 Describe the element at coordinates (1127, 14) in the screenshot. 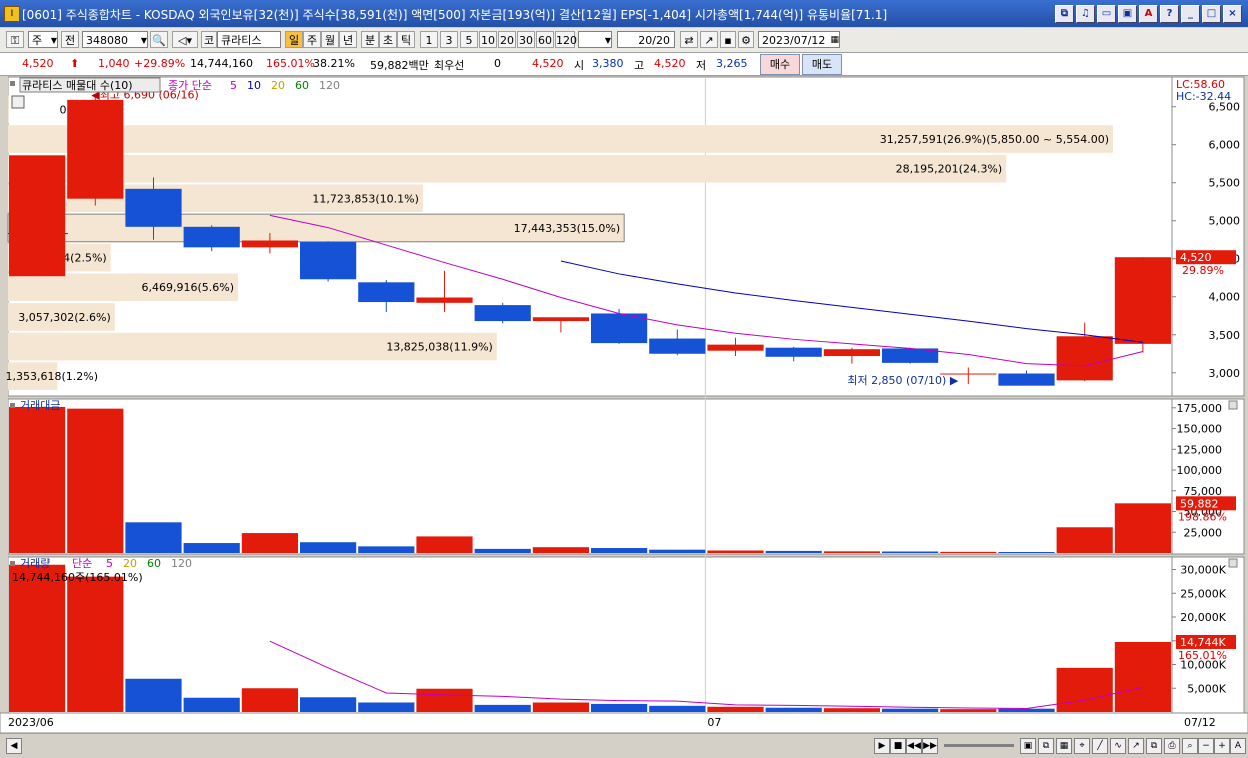

I see `save-screen-icon: ▣` at that location.